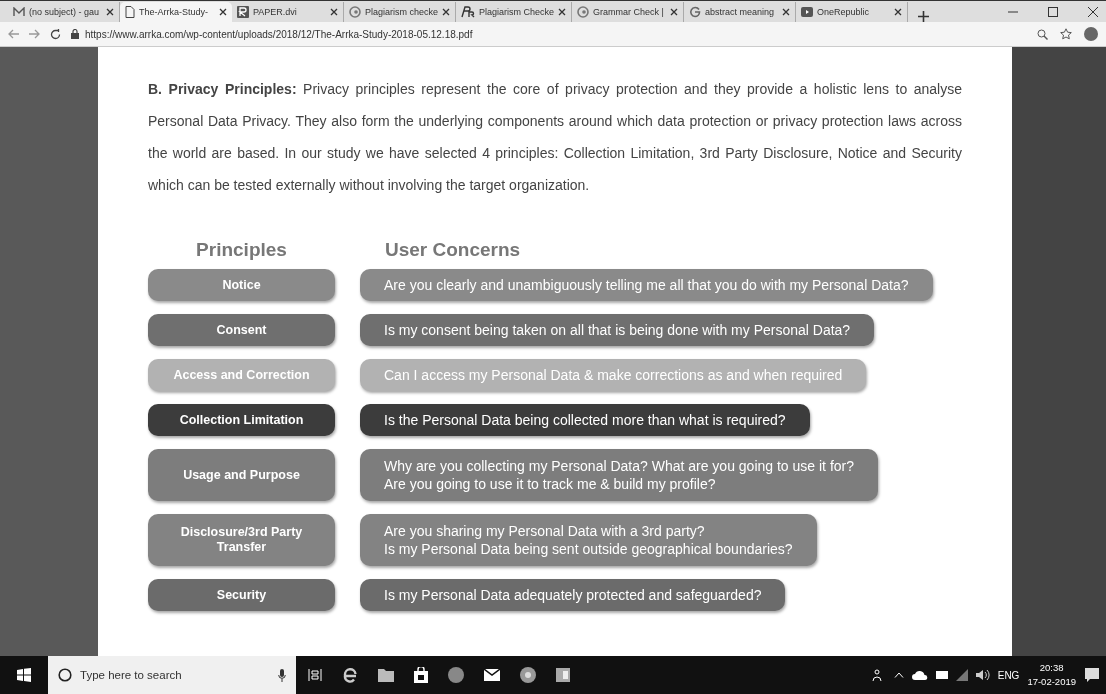  I want to click on video-icon, so click(807, 12).